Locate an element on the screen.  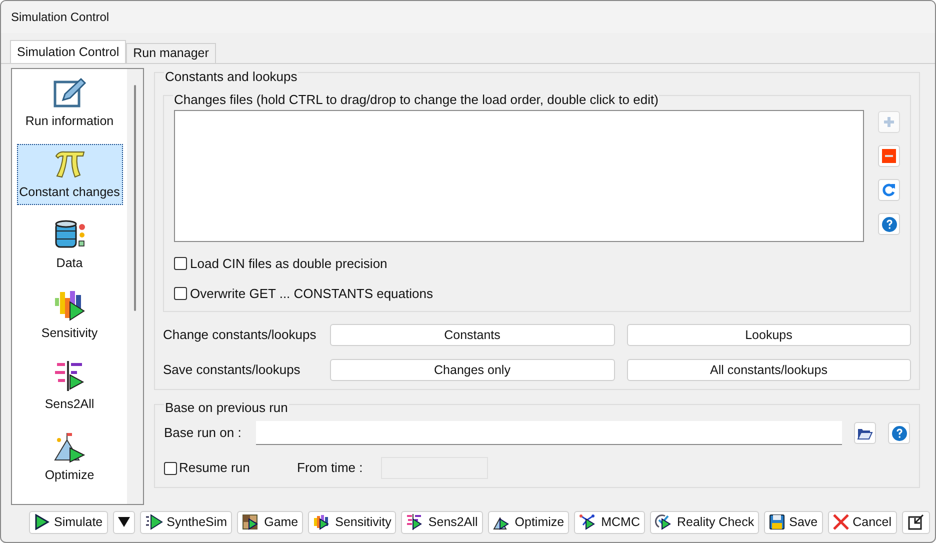
refresh-icon is located at coordinates (889, 190).